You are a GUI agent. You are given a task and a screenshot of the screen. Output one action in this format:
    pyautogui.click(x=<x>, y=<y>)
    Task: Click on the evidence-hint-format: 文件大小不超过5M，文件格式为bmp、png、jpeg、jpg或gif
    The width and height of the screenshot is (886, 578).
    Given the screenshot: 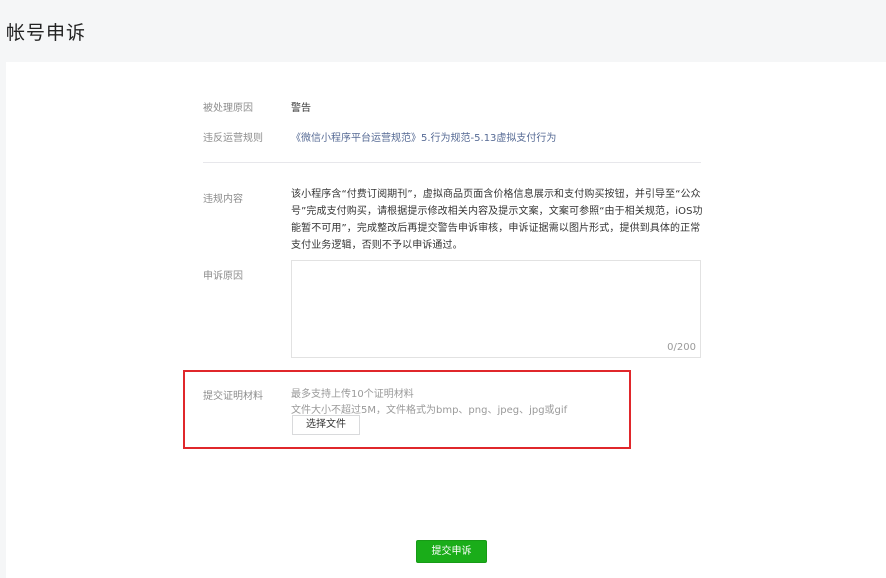 What is the action you would take?
    pyautogui.click(x=429, y=410)
    